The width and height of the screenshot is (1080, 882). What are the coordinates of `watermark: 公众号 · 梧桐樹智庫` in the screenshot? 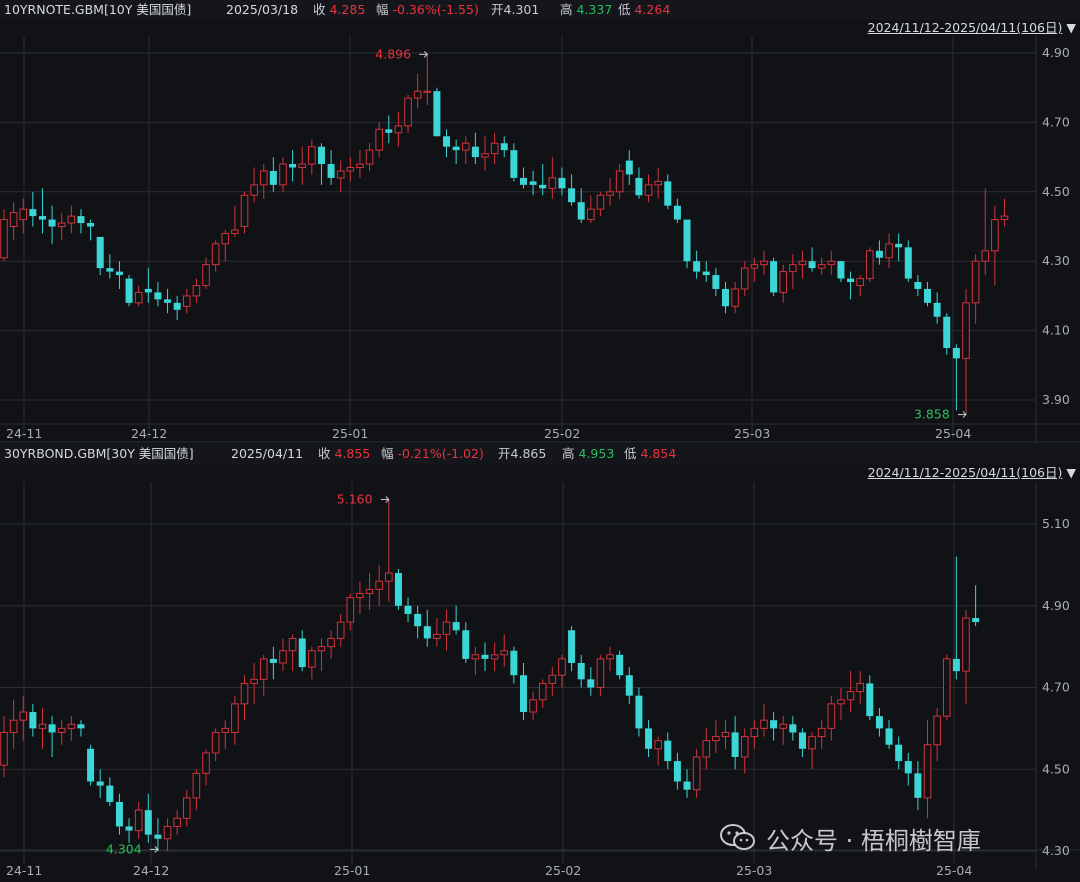 It's located at (850, 838).